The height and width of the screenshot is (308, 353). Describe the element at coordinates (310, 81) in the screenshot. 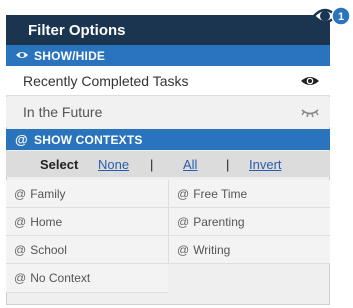

I see `eye-open-icon` at that location.